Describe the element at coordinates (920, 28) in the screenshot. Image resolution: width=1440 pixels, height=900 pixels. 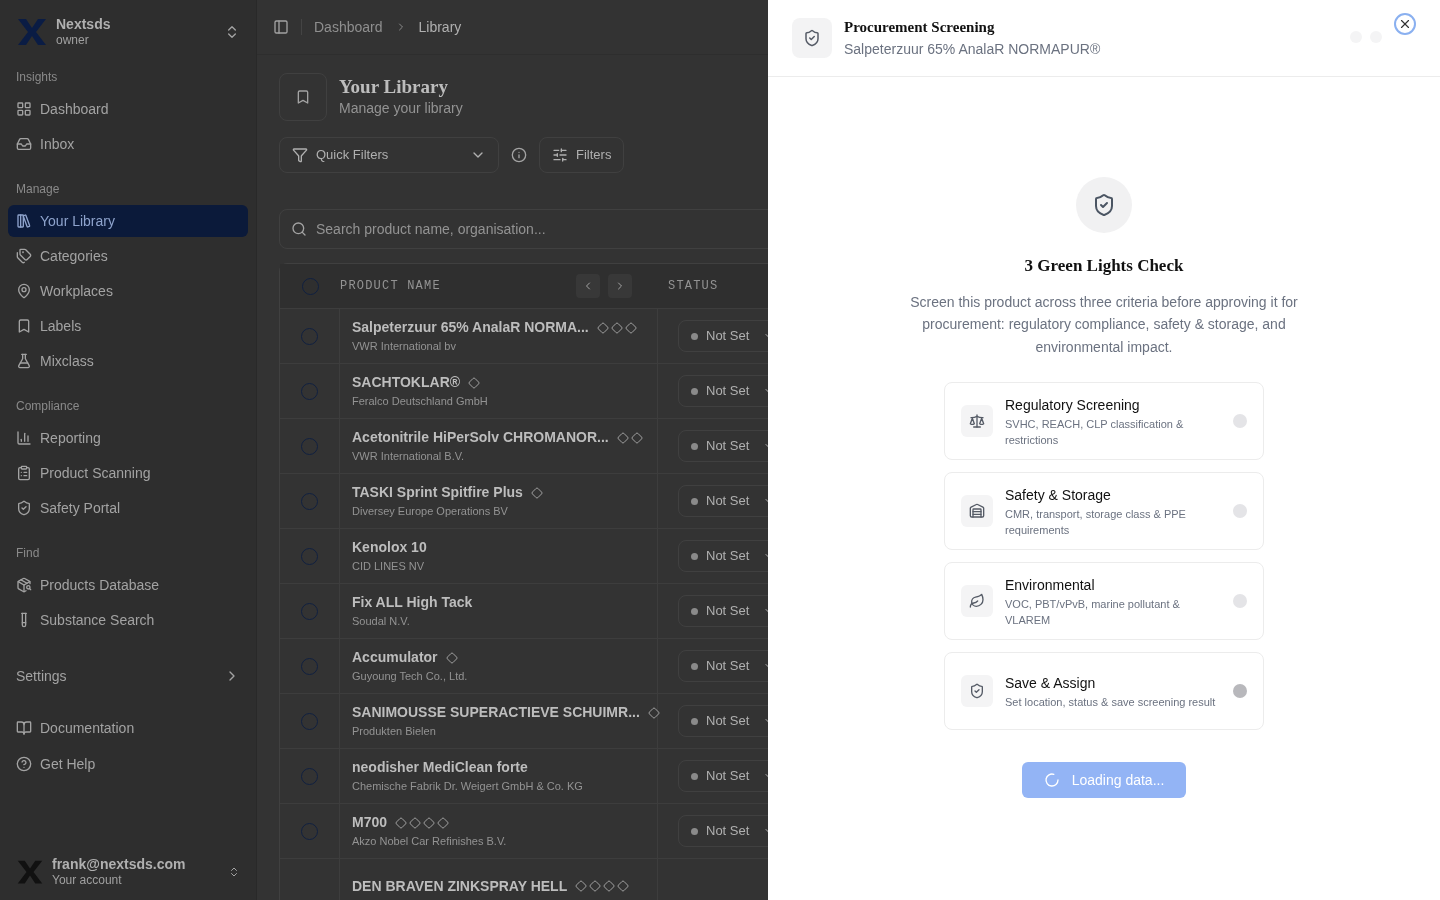
I see `drawer-title: Procurement Screening` at that location.